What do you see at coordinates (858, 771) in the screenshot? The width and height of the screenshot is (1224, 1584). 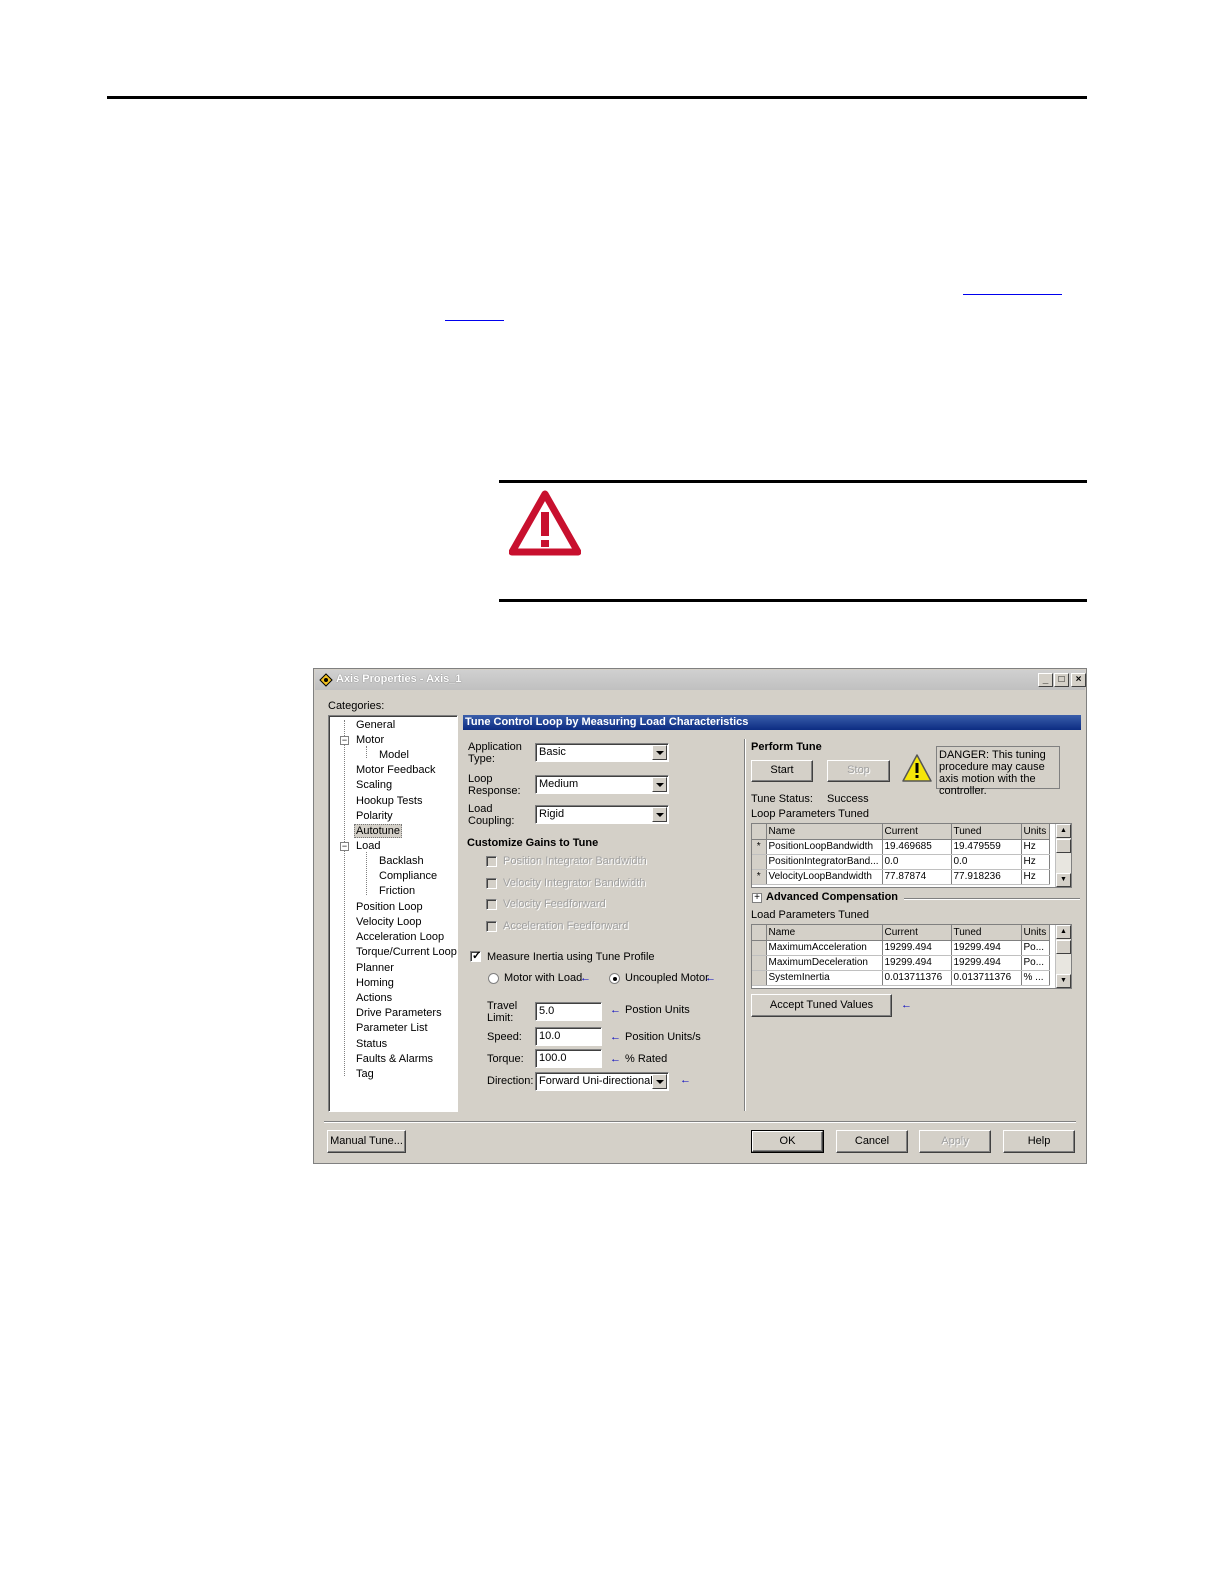 I see `stop-button: Stop` at bounding box center [858, 771].